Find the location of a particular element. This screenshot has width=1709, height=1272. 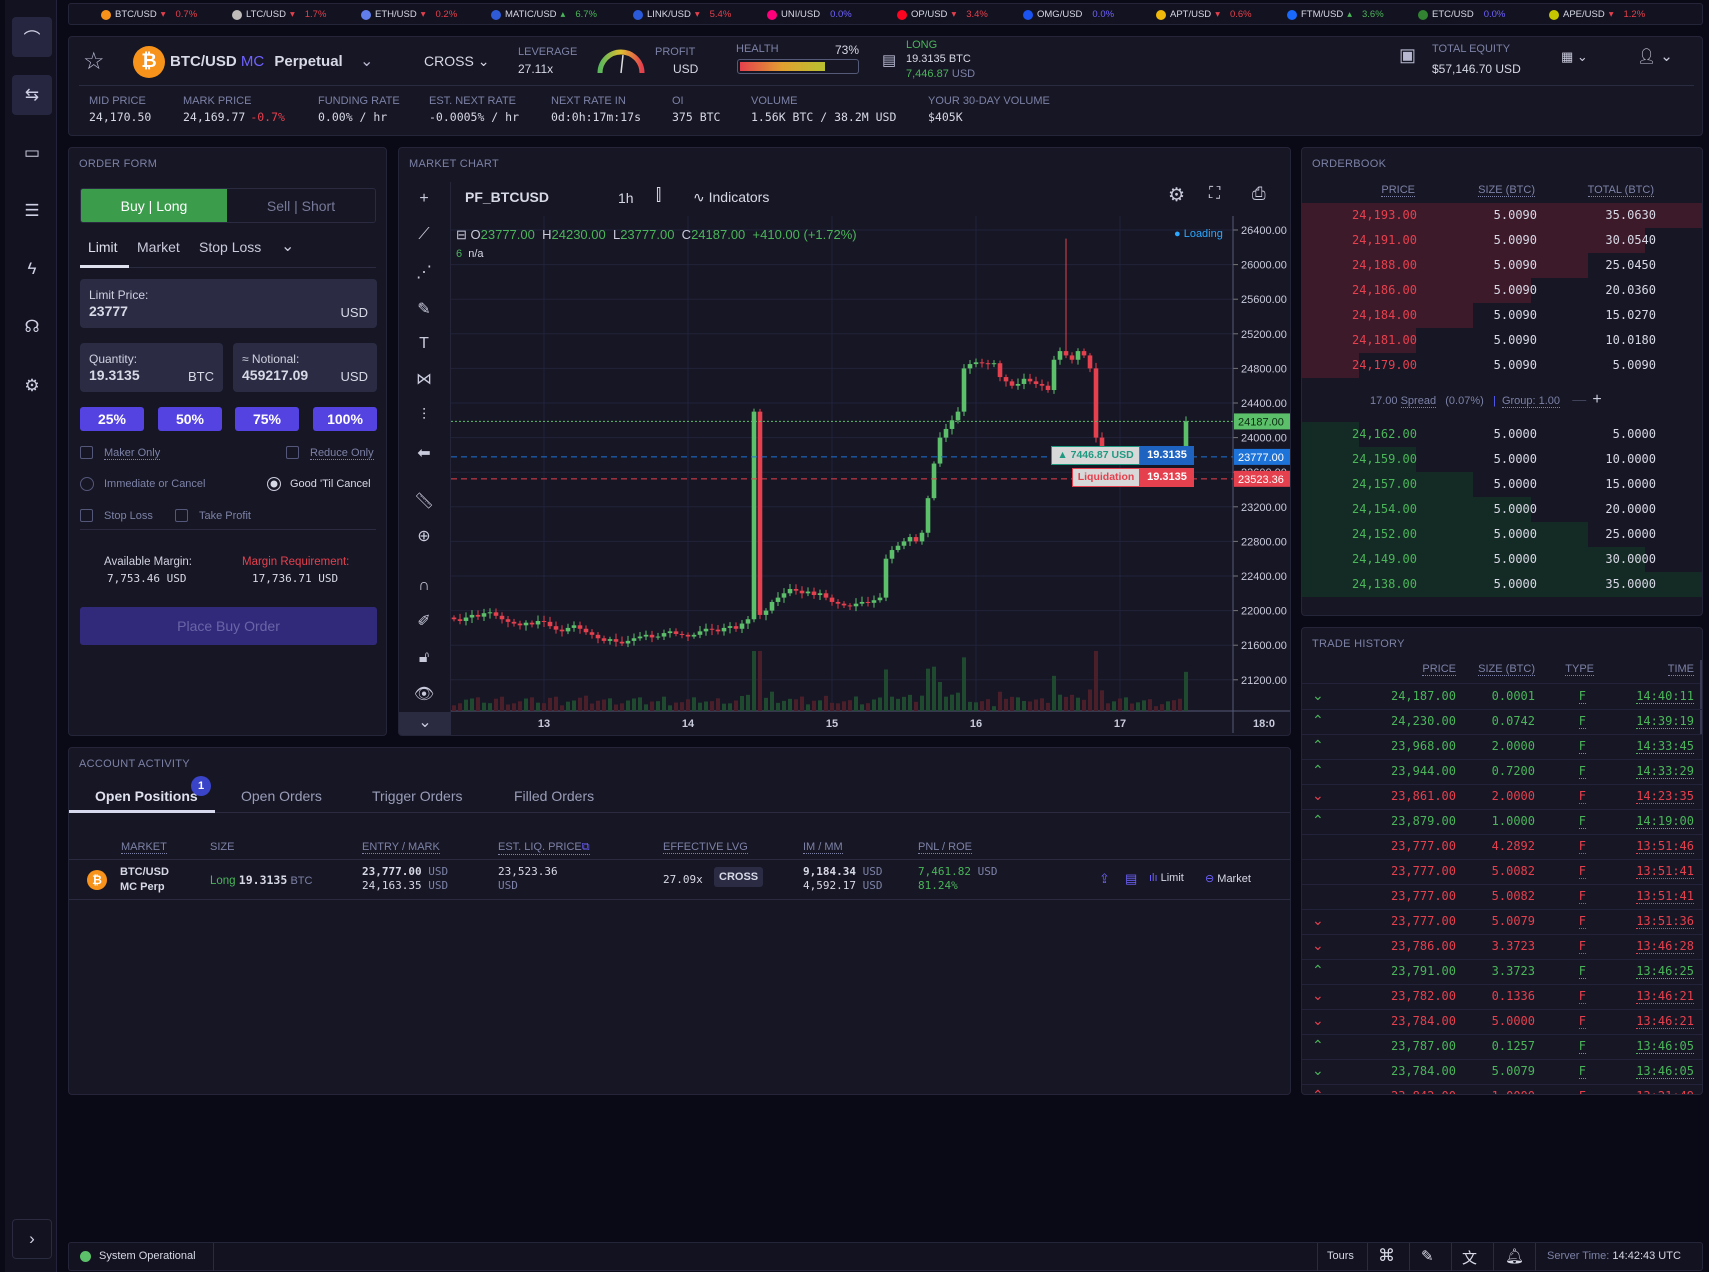

brush-icon: ✎ is located at coordinates (424, 309).